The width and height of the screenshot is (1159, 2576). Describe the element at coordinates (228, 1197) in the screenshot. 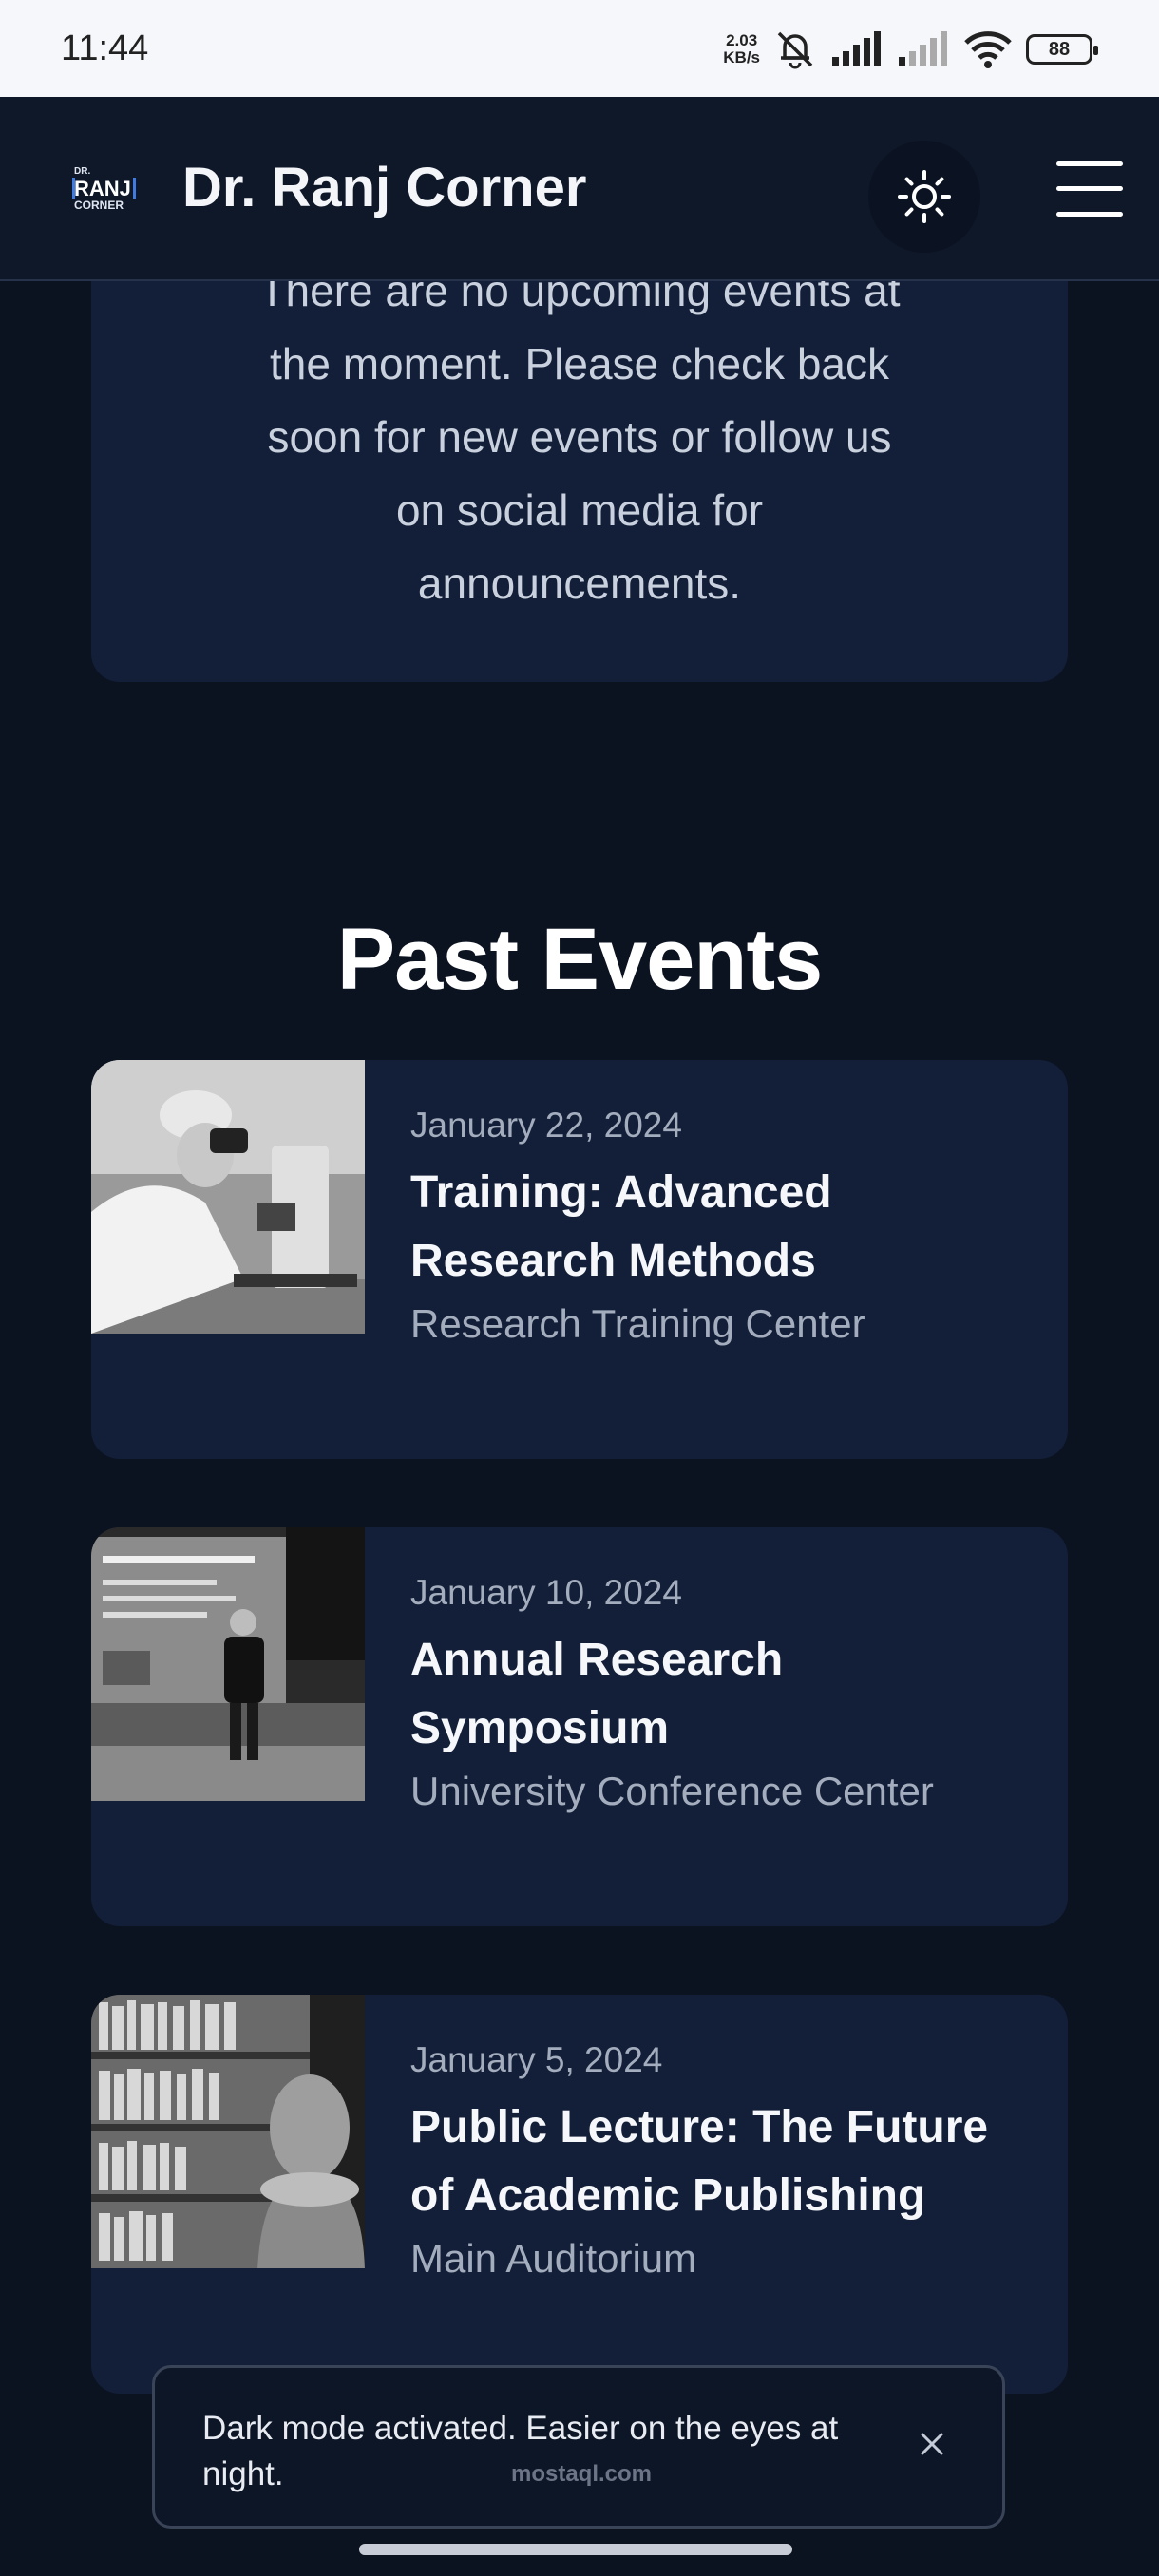

I see `event-image-lab` at that location.